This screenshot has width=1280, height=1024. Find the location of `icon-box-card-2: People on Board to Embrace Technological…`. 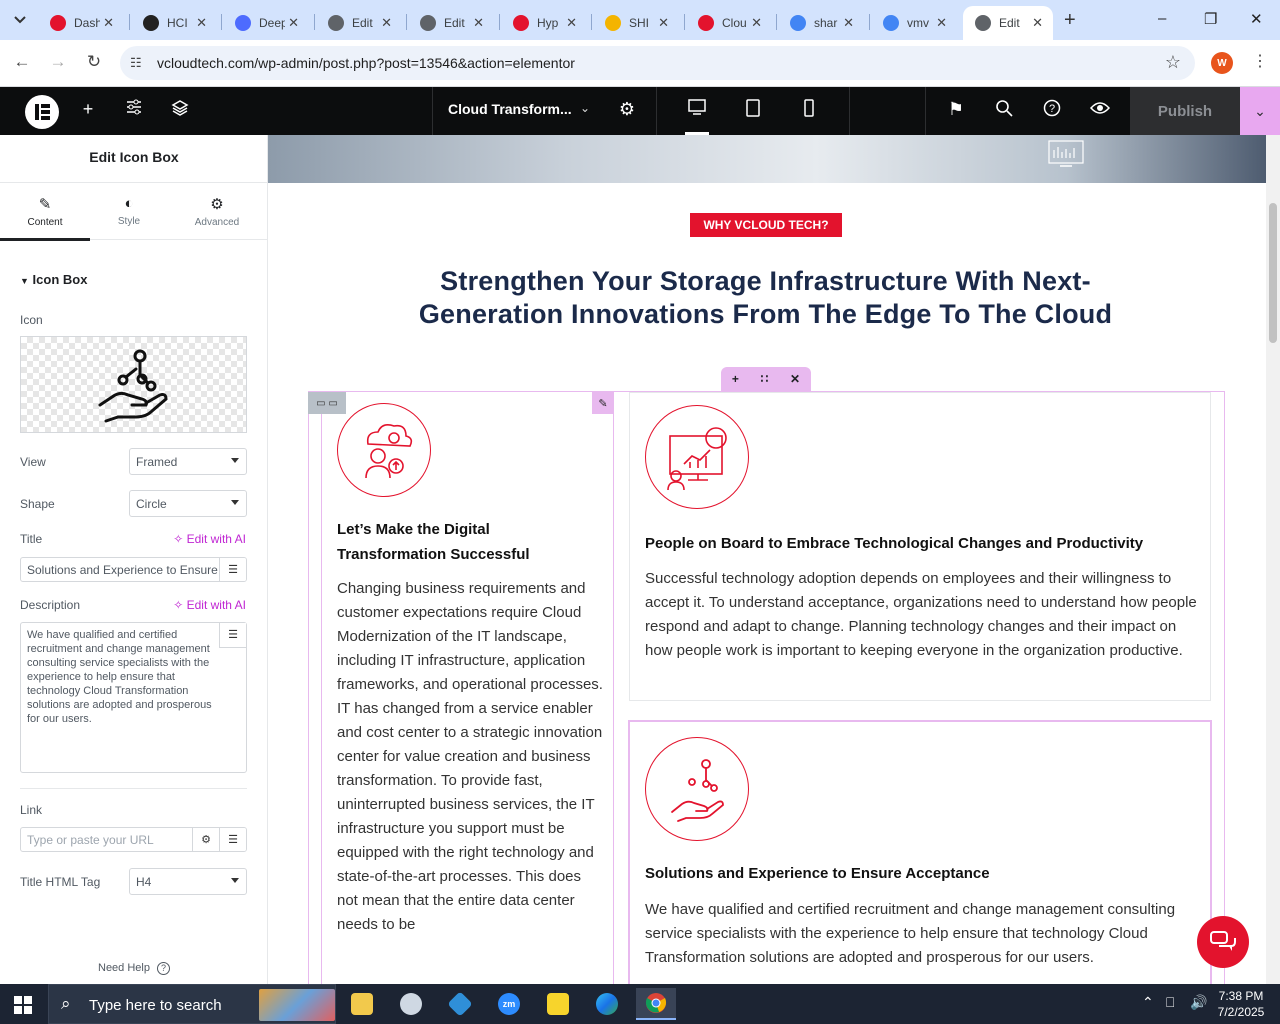

icon-box-card-2: People on Board to Embrace Technological… is located at coordinates (920, 546).